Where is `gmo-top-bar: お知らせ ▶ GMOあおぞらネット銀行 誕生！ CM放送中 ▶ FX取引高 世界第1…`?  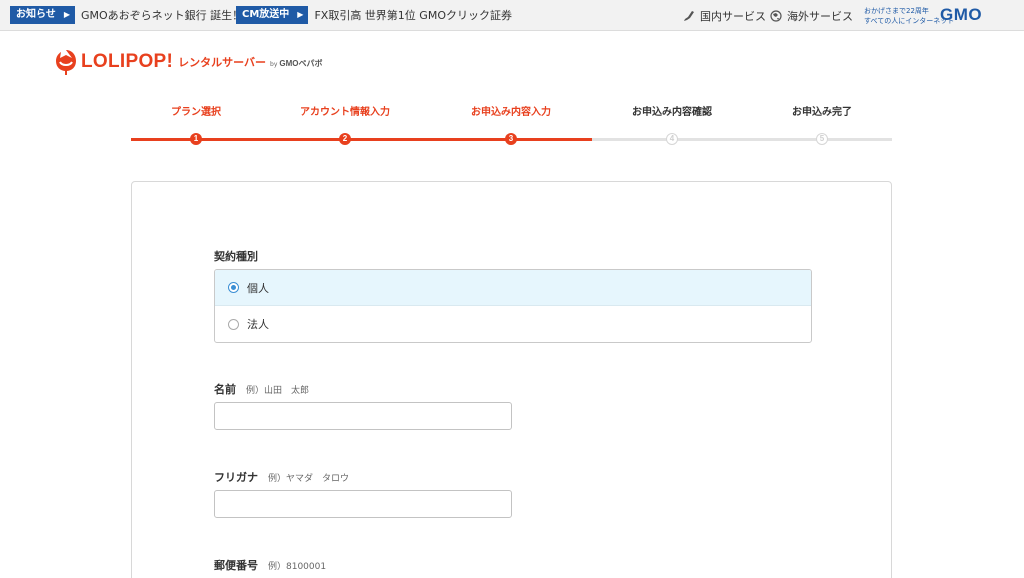
gmo-top-bar: お知らせ ▶ GMOあおぞらネット銀行 誕生！ CM放送中 ▶ FX取引高 世界第1… is located at coordinates (512, 15).